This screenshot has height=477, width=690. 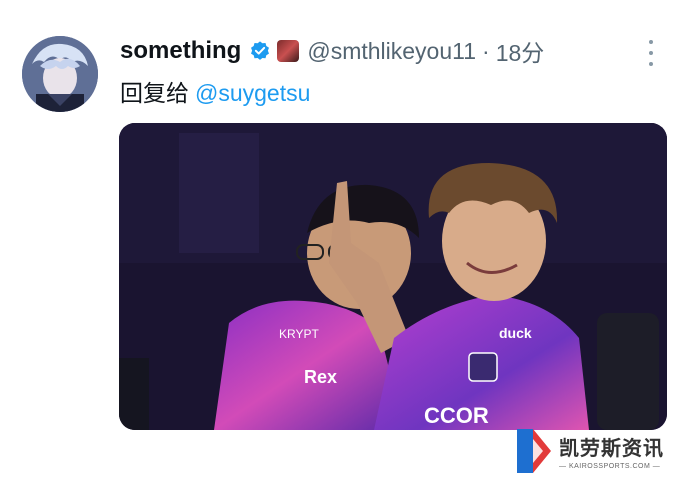 What do you see at coordinates (534, 451) in the screenshot?
I see `kairos-logo-icon` at bounding box center [534, 451].